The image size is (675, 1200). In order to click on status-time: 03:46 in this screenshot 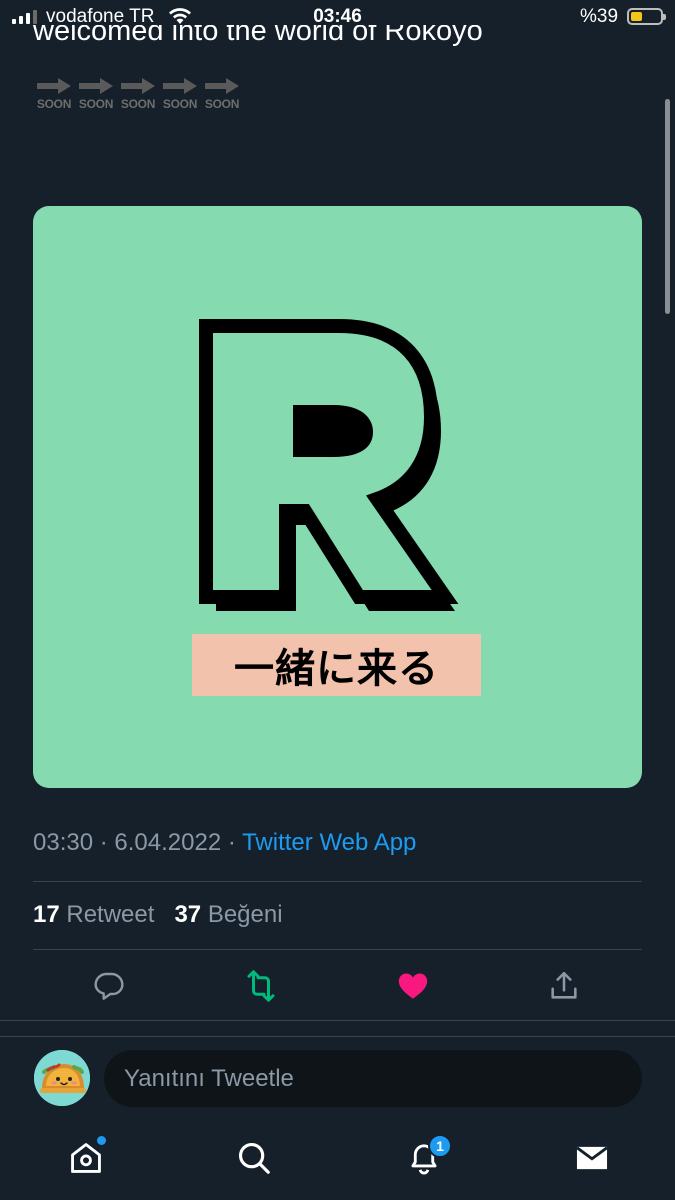, I will do `click(337, 16)`.